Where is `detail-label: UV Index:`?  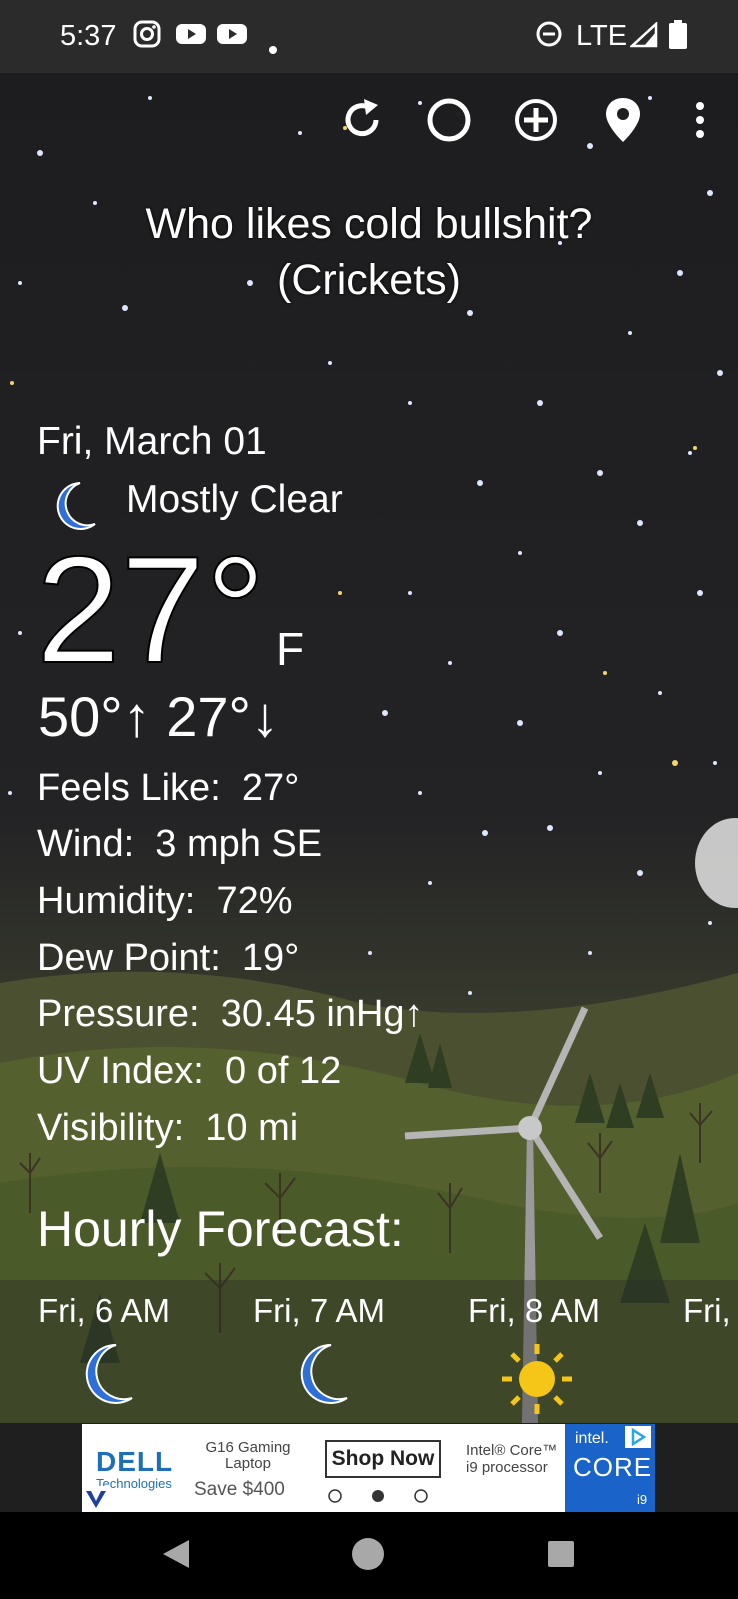 detail-label: UV Index: is located at coordinates (120, 1071).